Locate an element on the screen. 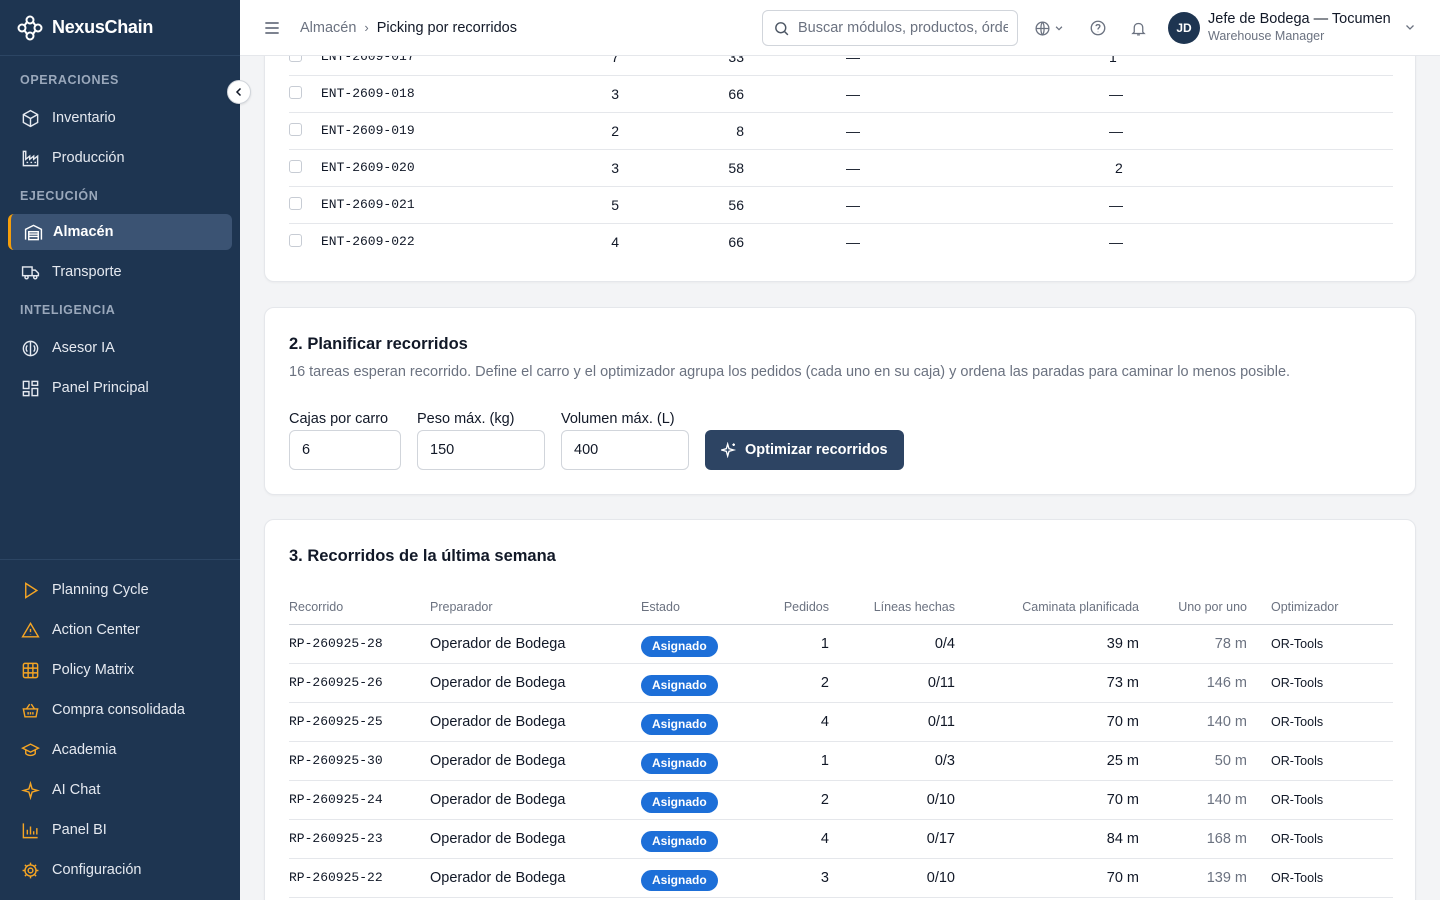 This screenshot has height=900, width=1440. sidebar-item-academia: Academia is located at coordinates (120, 750).